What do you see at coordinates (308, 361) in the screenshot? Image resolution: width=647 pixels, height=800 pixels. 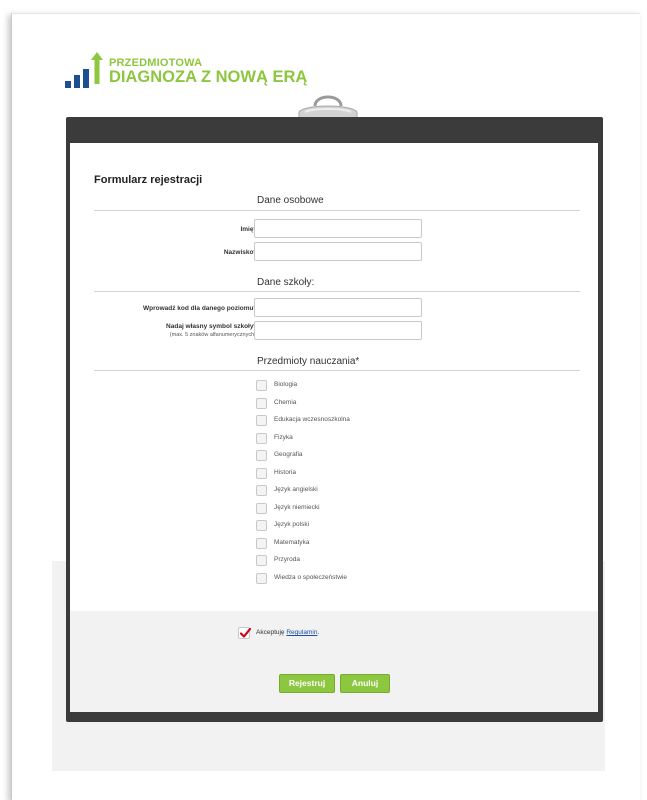 I see `section-title-subjects: Przedmioty nauczania*` at bounding box center [308, 361].